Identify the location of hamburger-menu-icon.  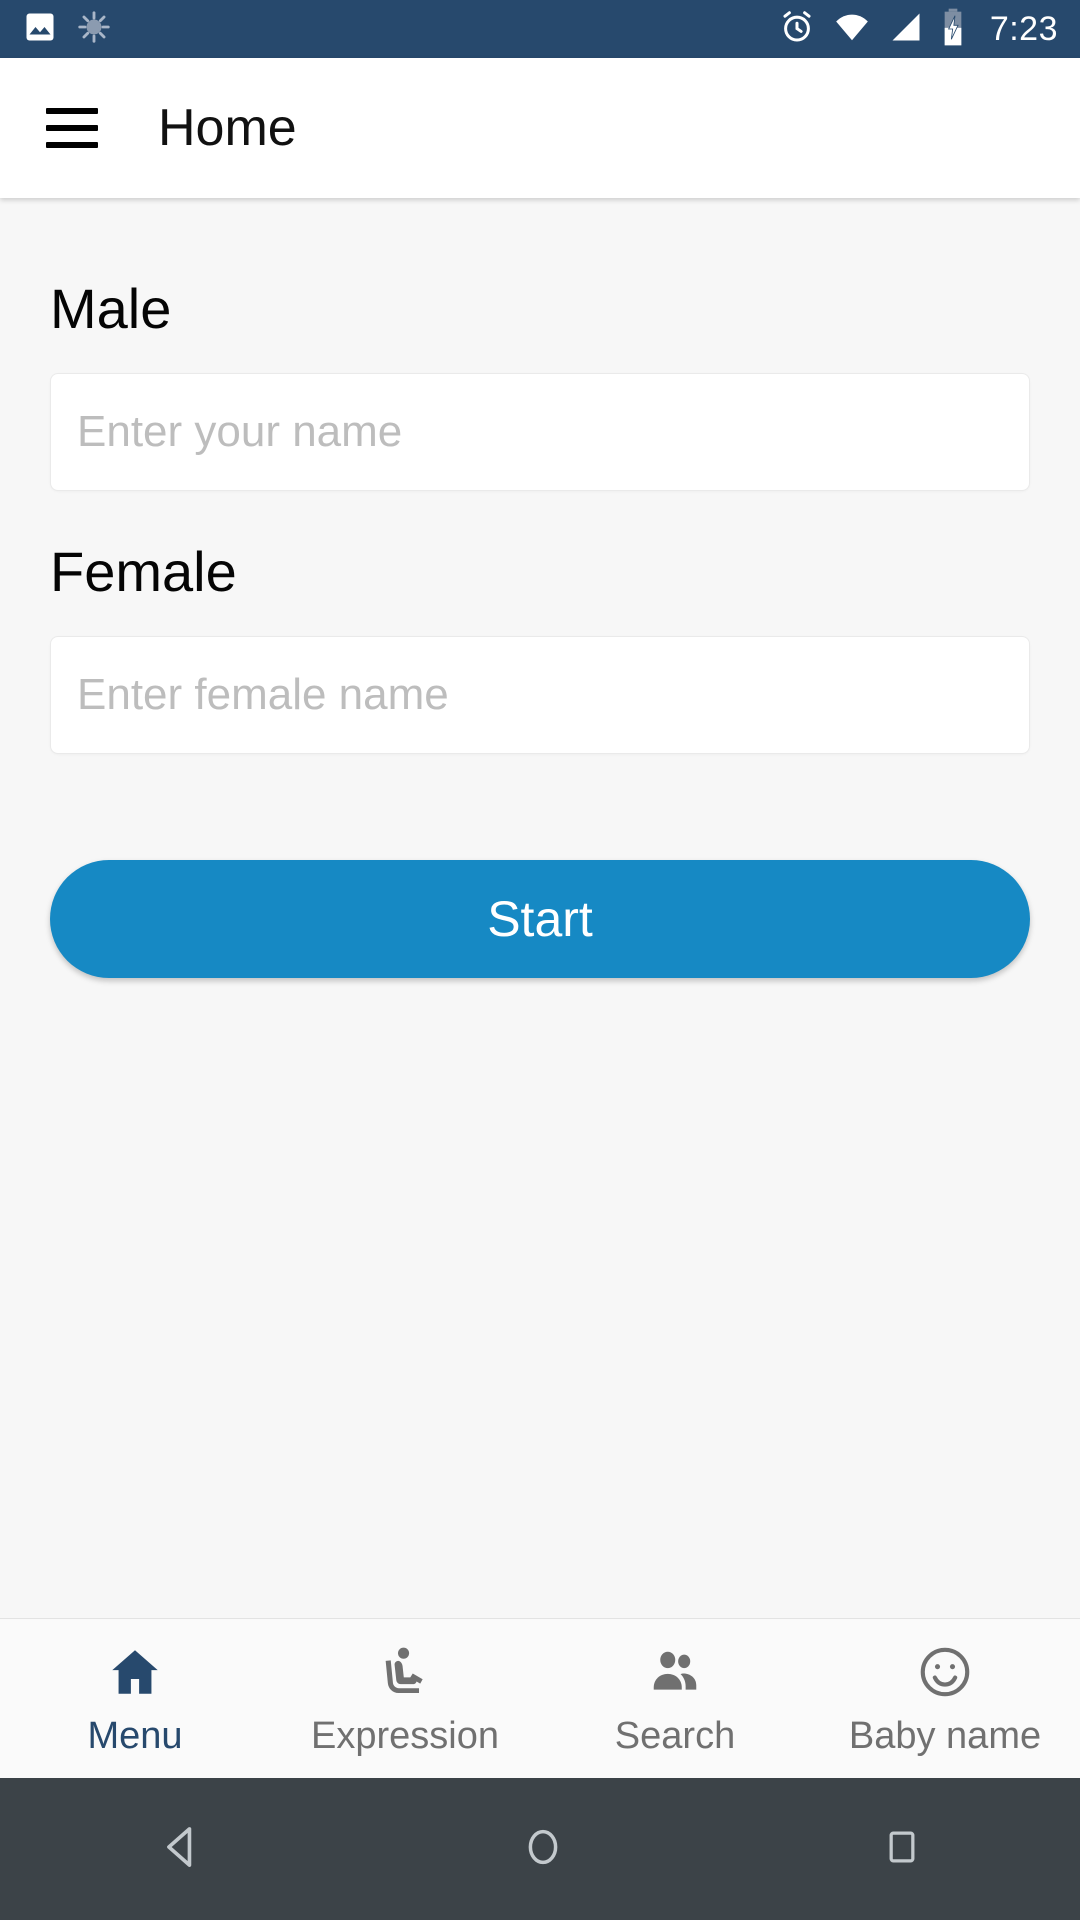
(72, 128).